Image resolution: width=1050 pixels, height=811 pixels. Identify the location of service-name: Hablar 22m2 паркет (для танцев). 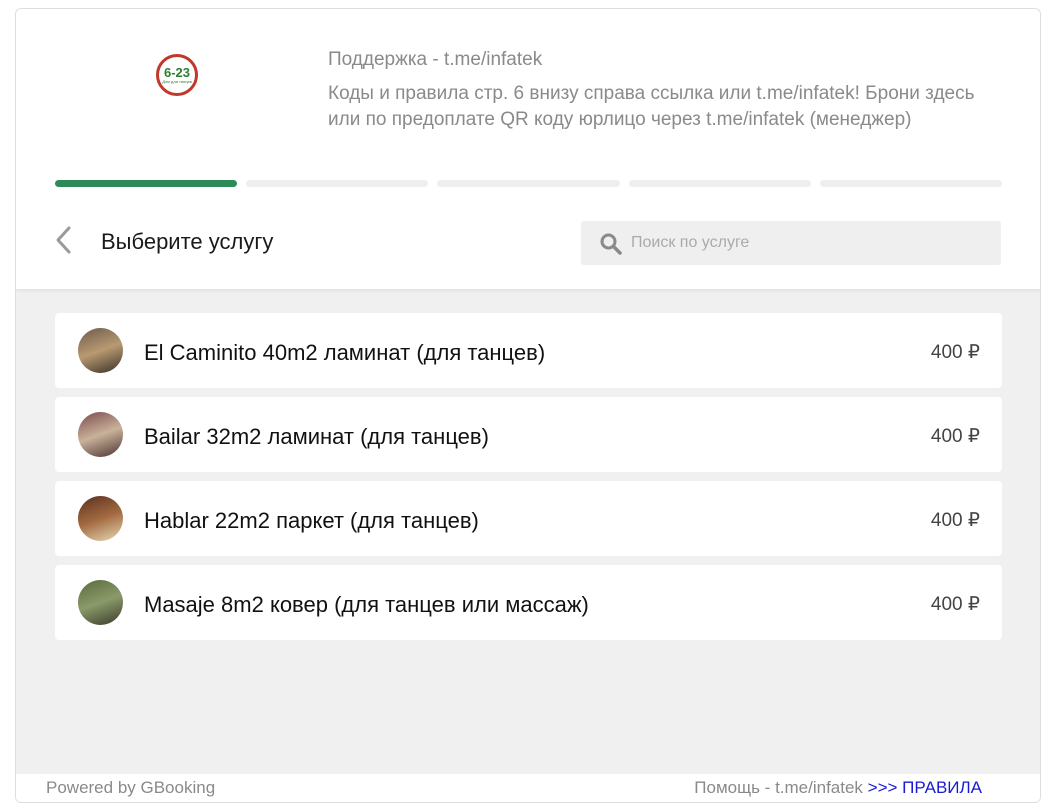
(311, 520).